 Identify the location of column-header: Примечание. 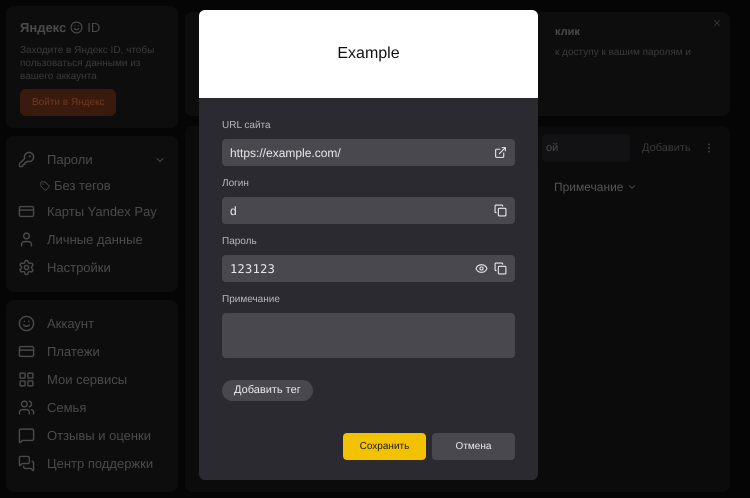
(589, 187).